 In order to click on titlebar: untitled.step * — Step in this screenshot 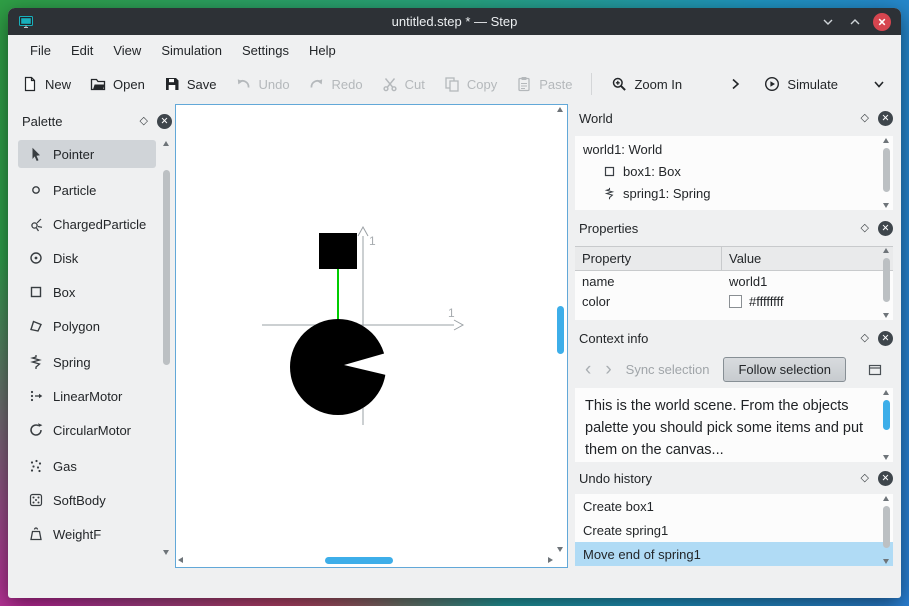, I will do `click(454, 21)`.